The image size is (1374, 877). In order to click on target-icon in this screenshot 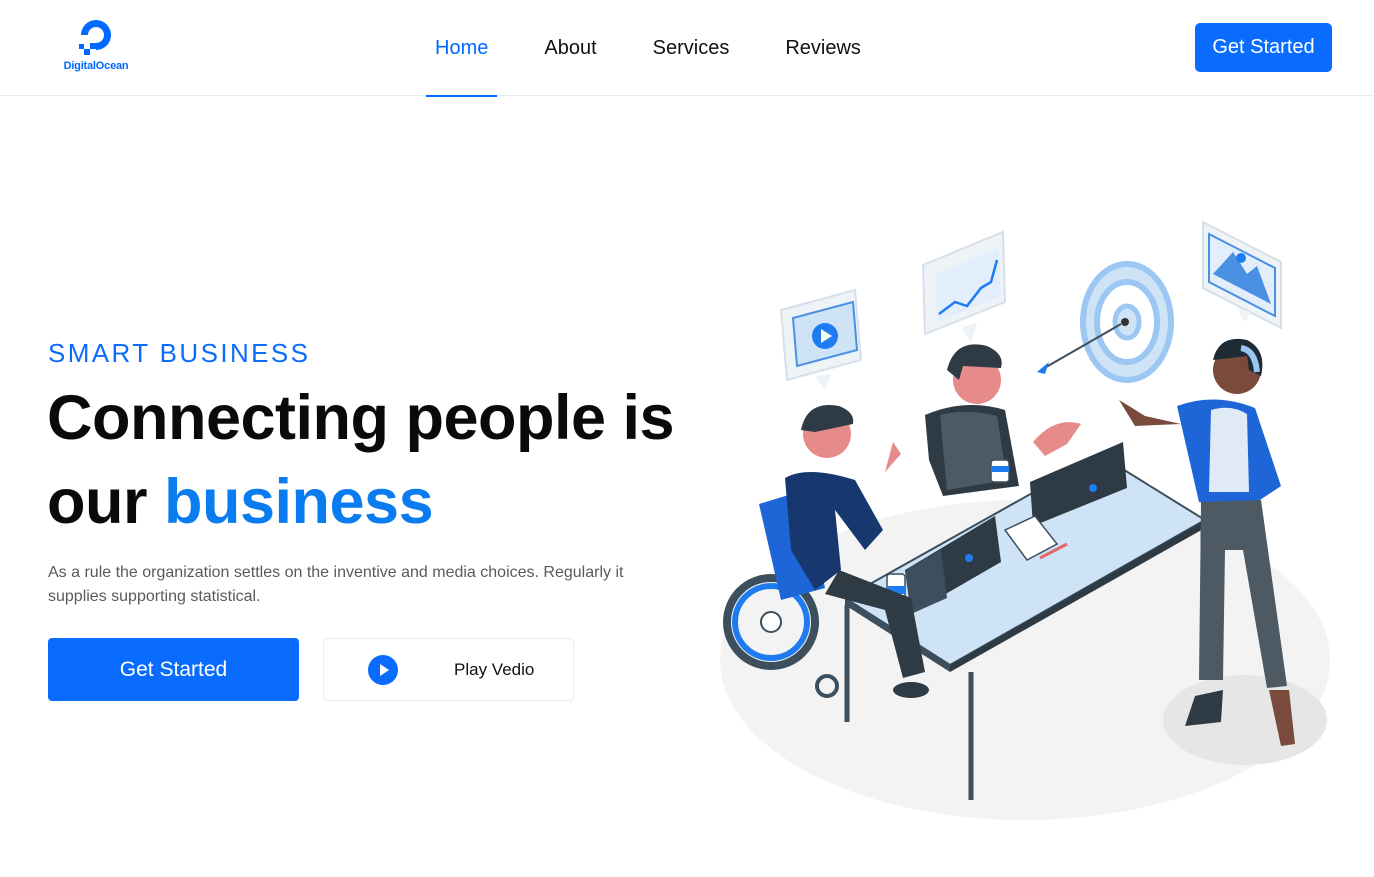, I will do `click(1105, 322)`.